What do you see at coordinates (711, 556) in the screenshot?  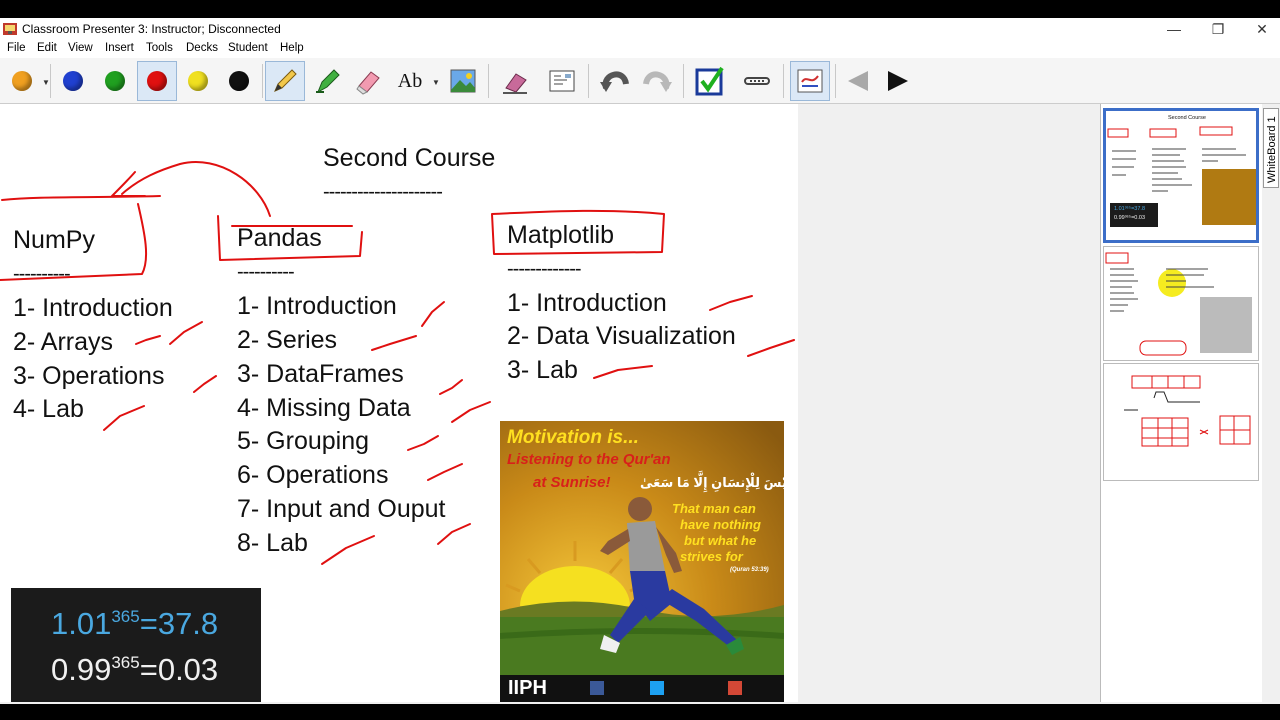 I see `poster-quote: strives for` at bounding box center [711, 556].